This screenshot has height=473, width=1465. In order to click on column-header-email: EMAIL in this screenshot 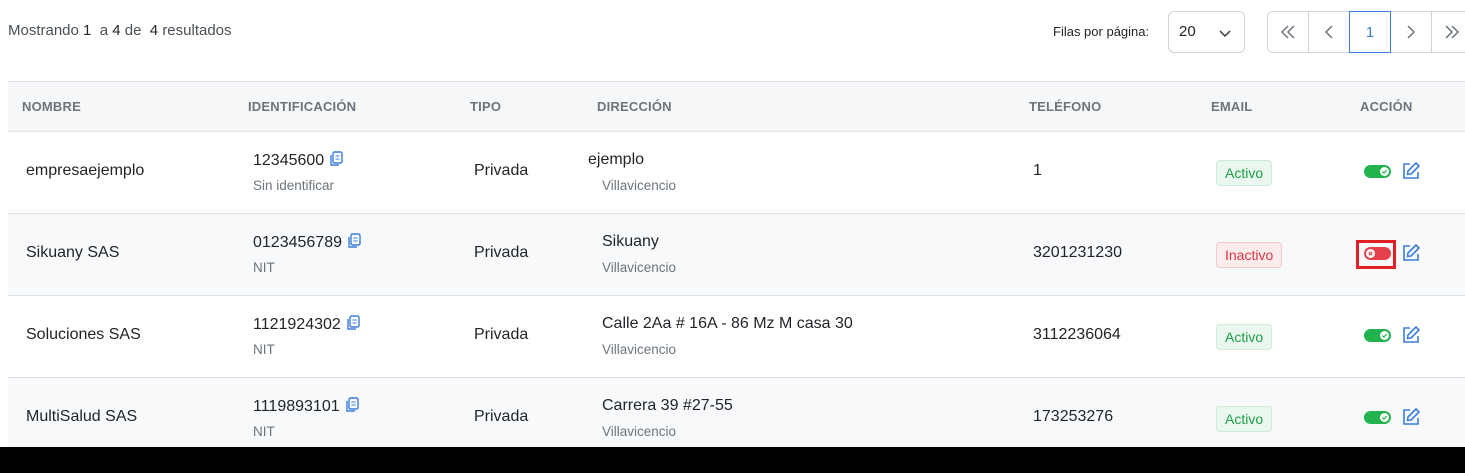, I will do `click(1232, 106)`.